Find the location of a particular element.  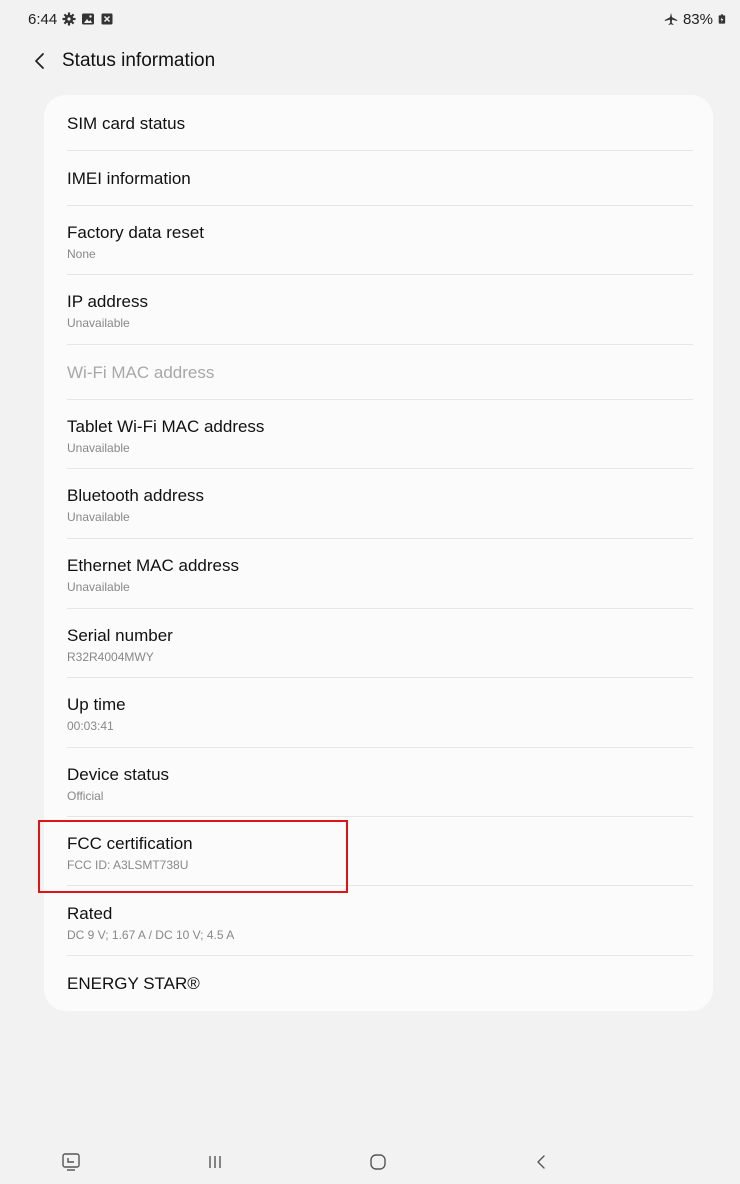

battery-percent: 83% is located at coordinates (697, 19).